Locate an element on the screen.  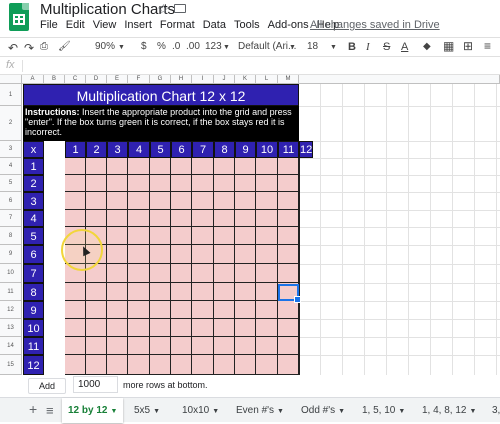
row-multiplier-cell: 5 is located at coordinates (33, 236).